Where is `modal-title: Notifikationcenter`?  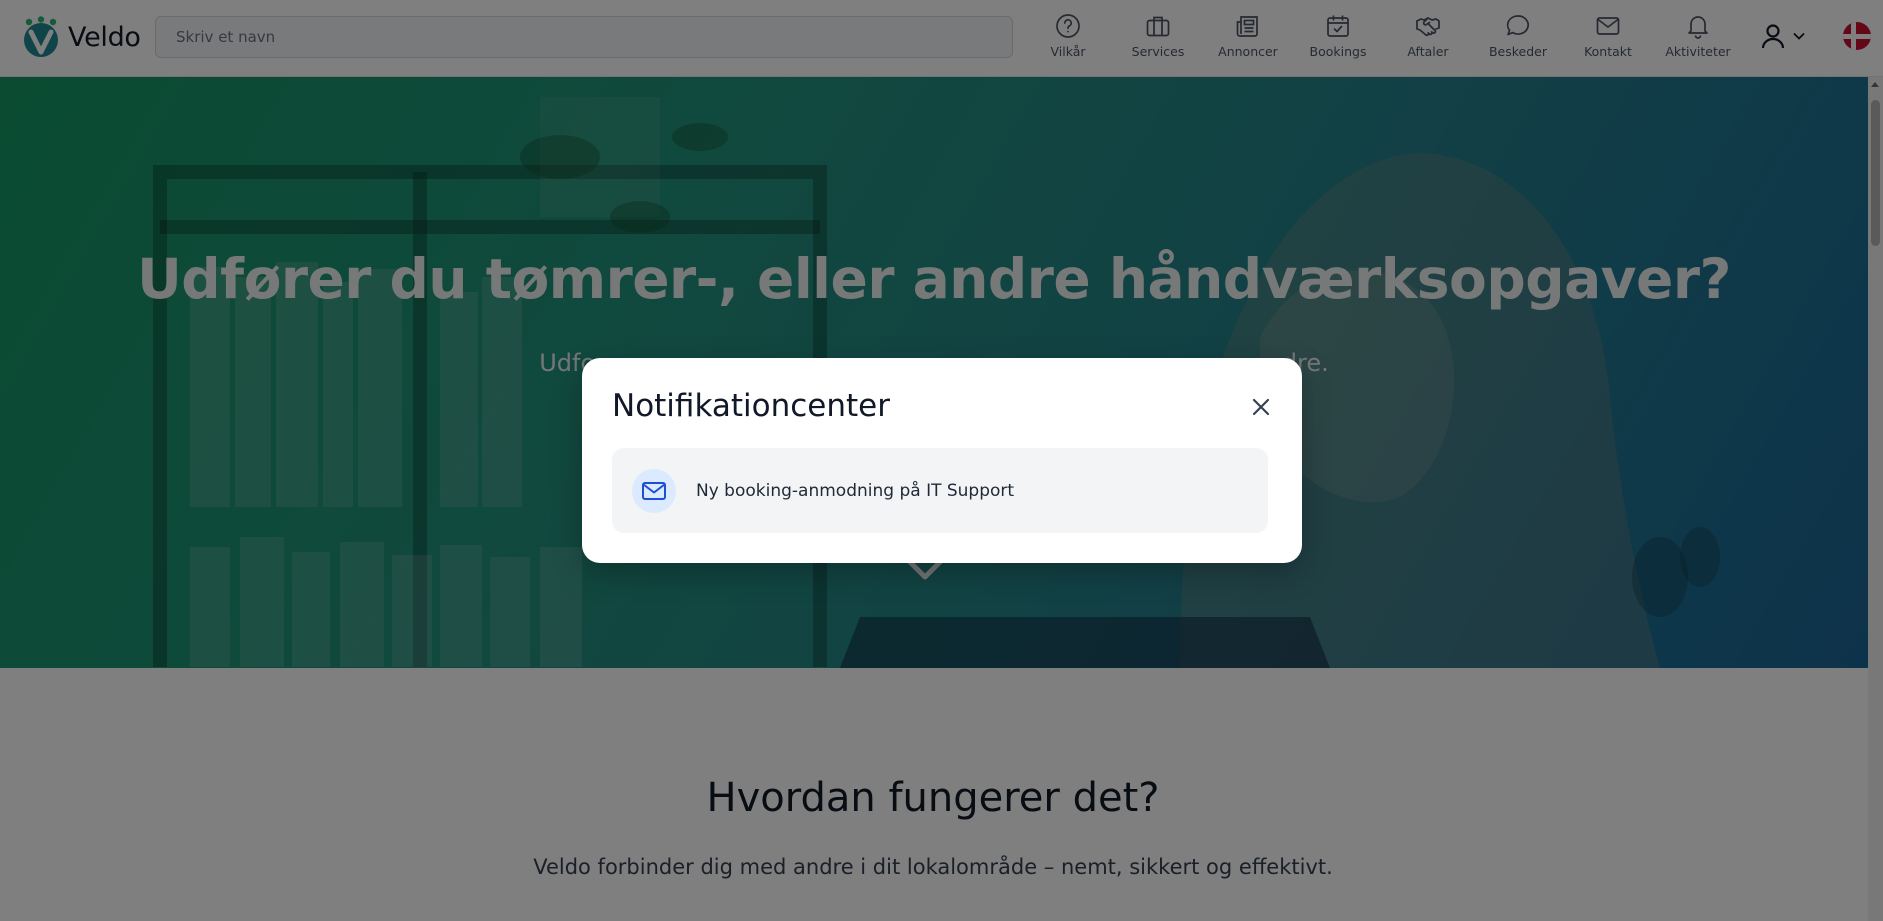
modal-title: Notifikationcenter is located at coordinates (751, 406).